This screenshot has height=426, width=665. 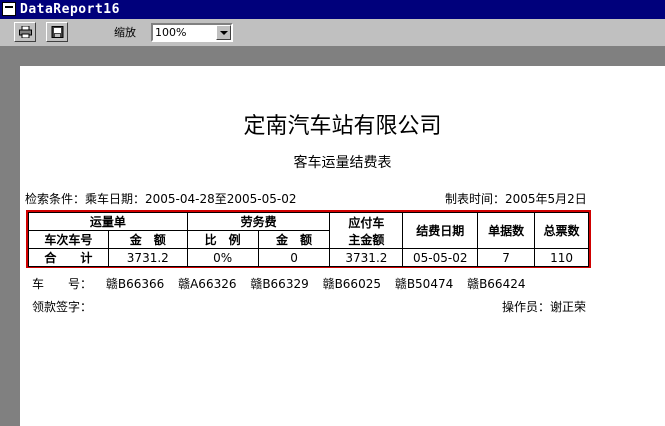 What do you see at coordinates (440, 257) in the screenshot?
I see `total-settle-date: 05-05-02` at bounding box center [440, 257].